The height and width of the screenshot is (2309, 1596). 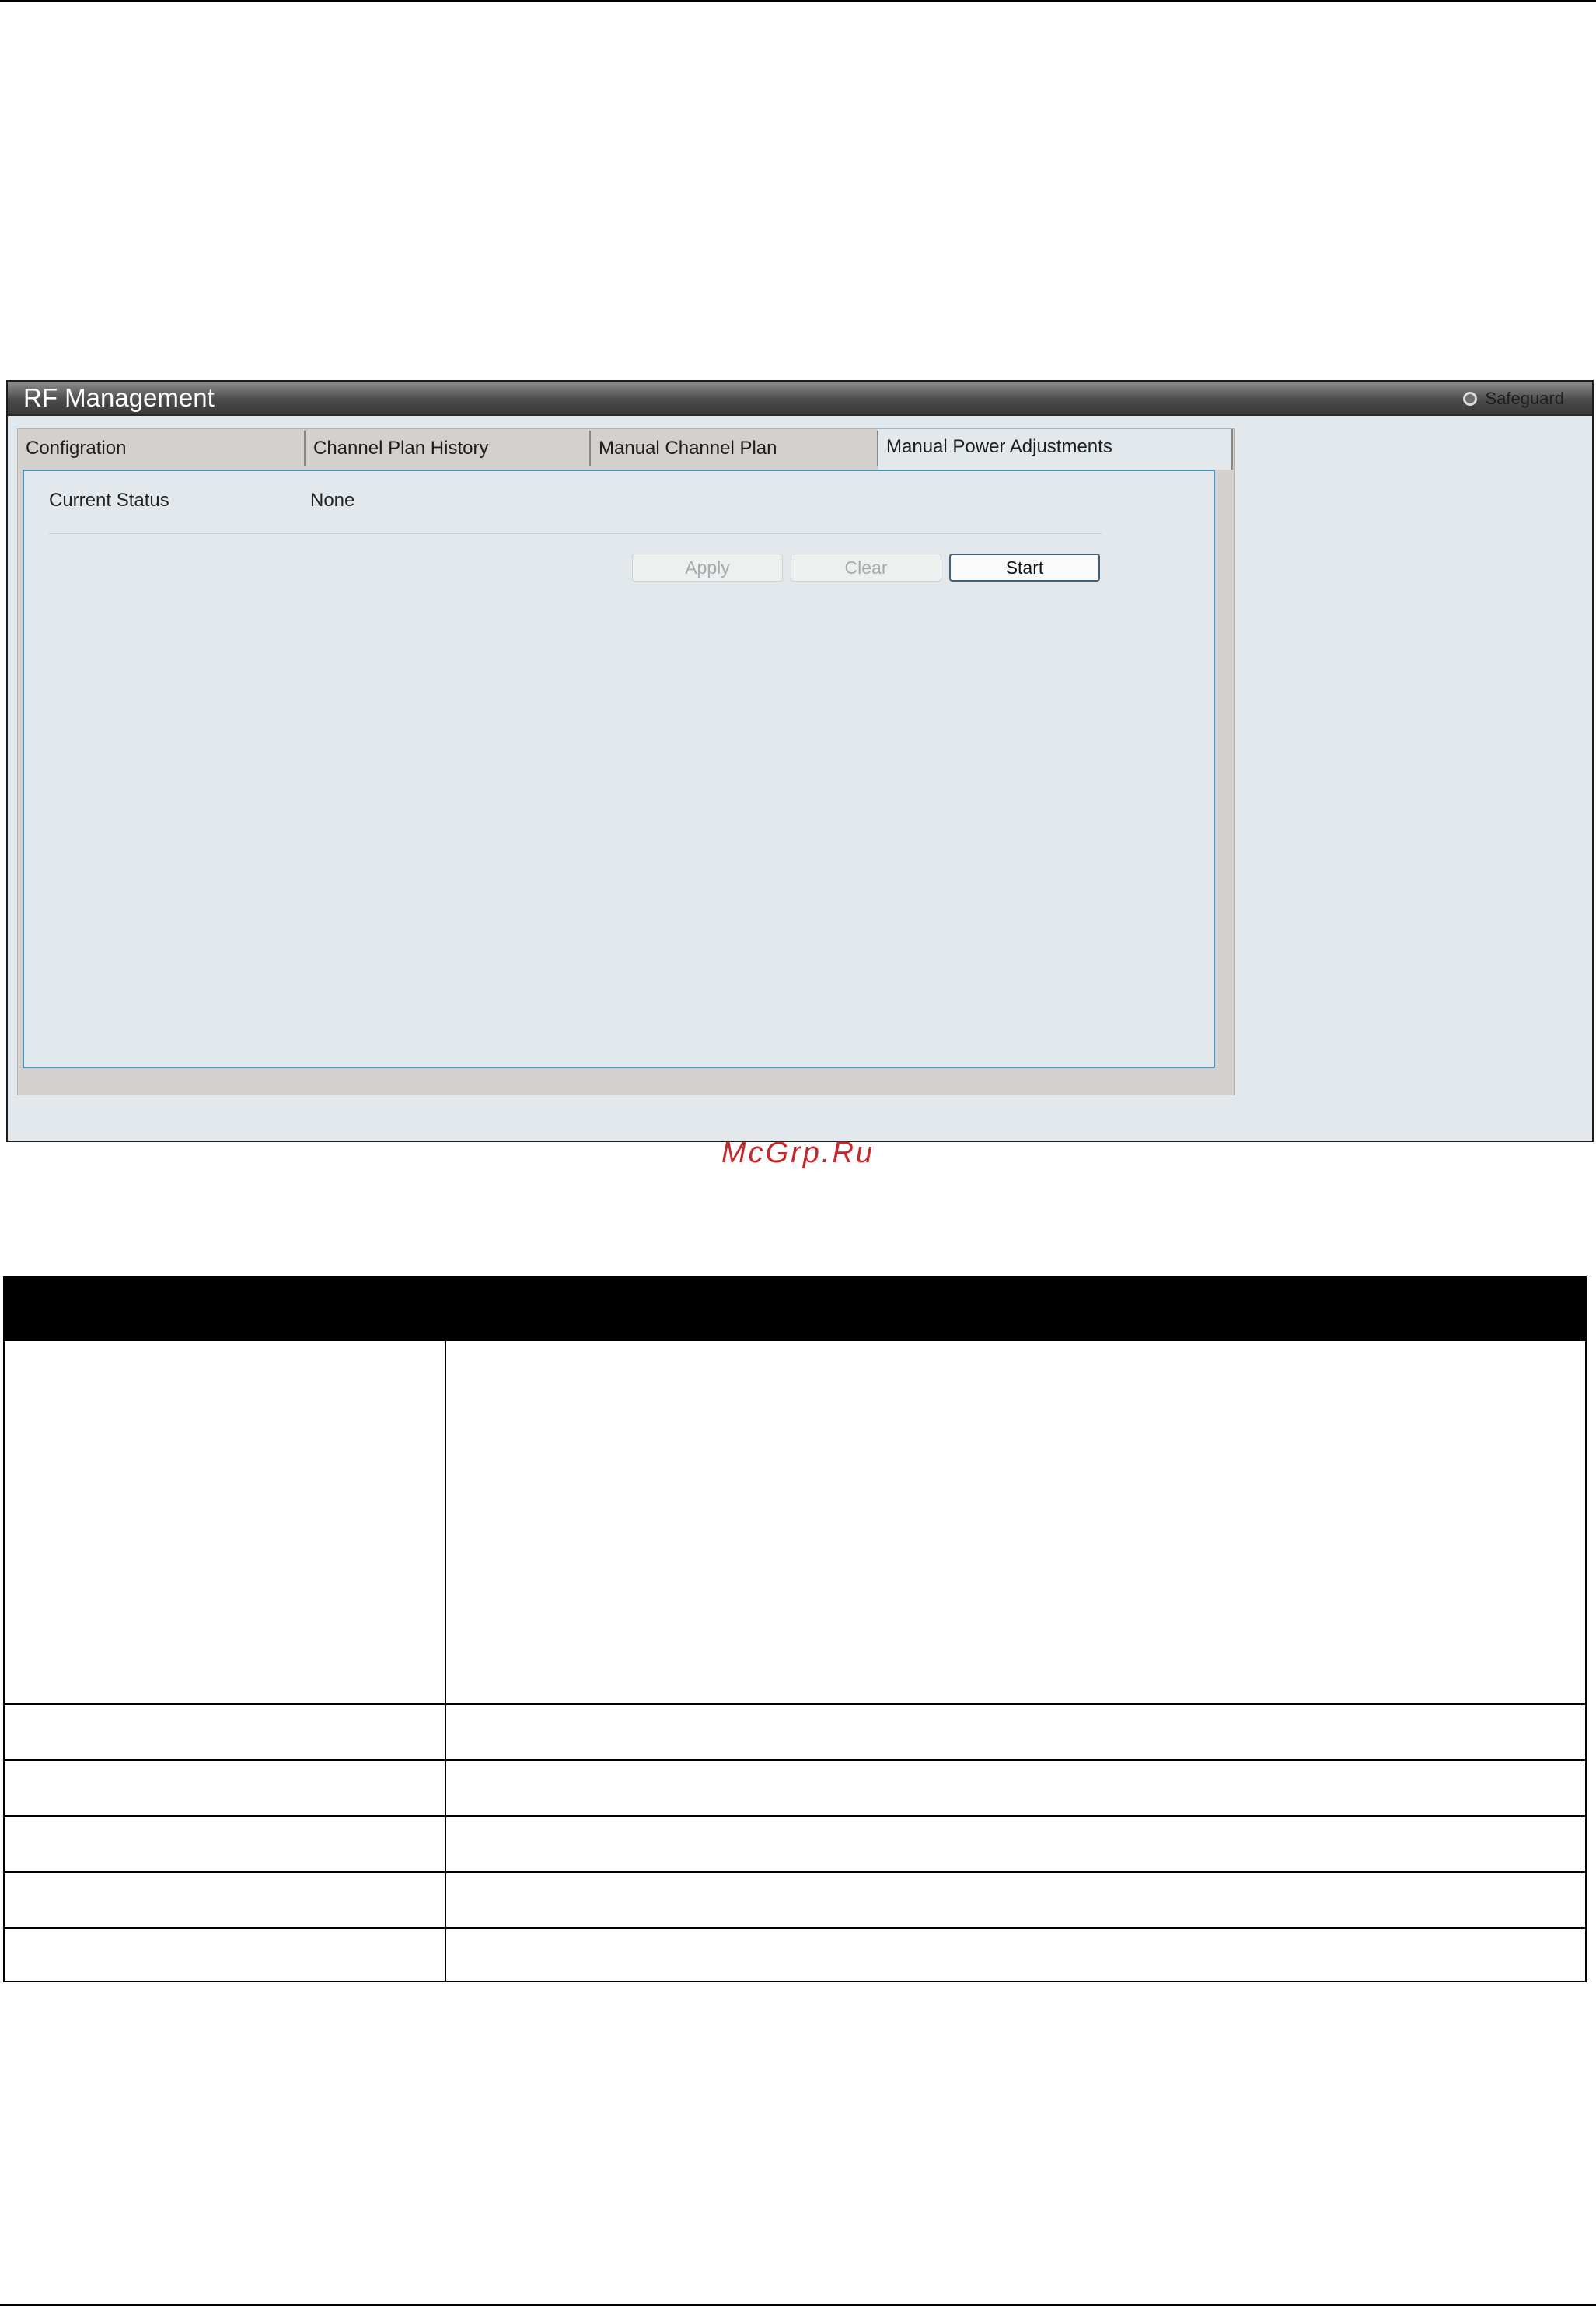 What do you see at coordinates (735, 448) in the screenshot?
I see `tab-manual-channel-plan: Manual Channel Plan` at bounding box center [735, 448].